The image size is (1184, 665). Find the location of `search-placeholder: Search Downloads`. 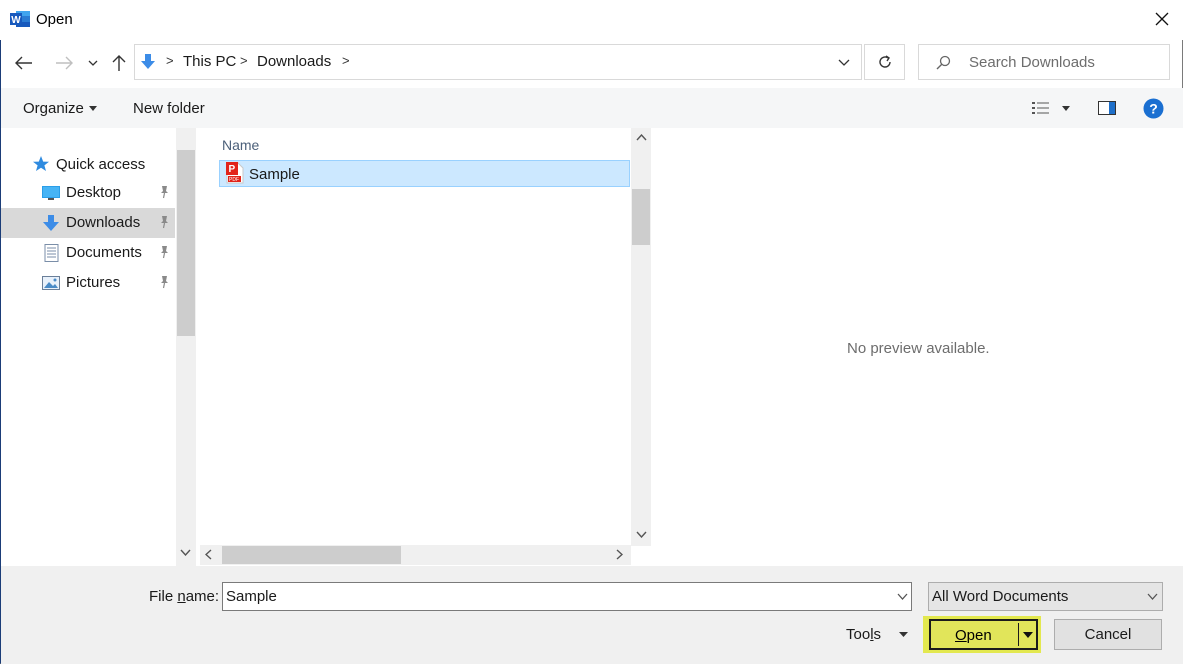

search-placeholder: Search Downloads is located at coordinates (1032, 62).